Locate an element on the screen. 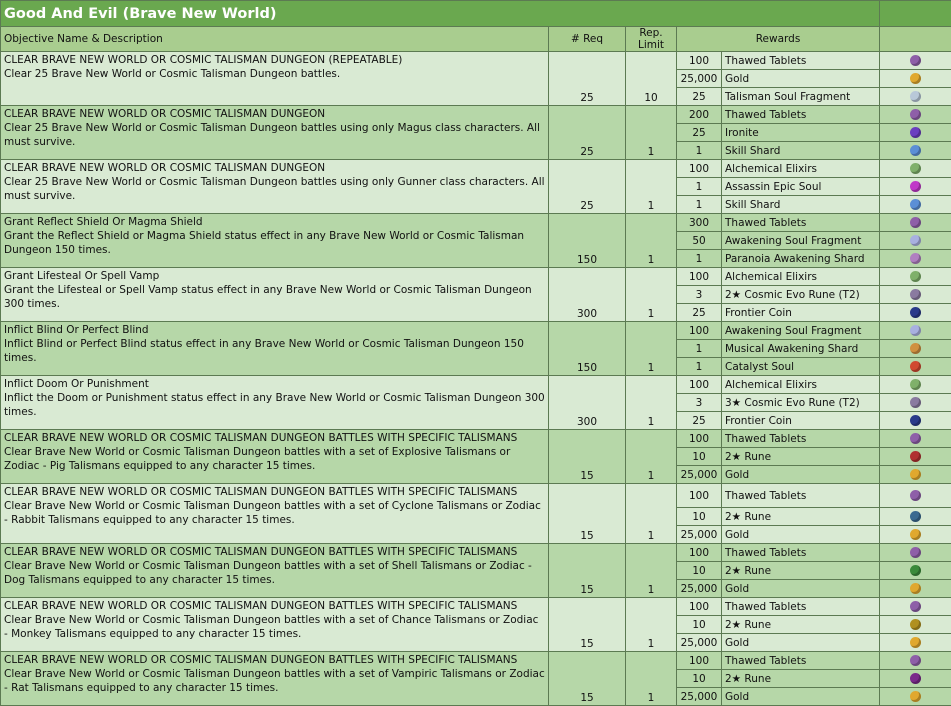 The image size is (951, 706). header-objective: Objective Name & Description is located at coordinates (275, 39).